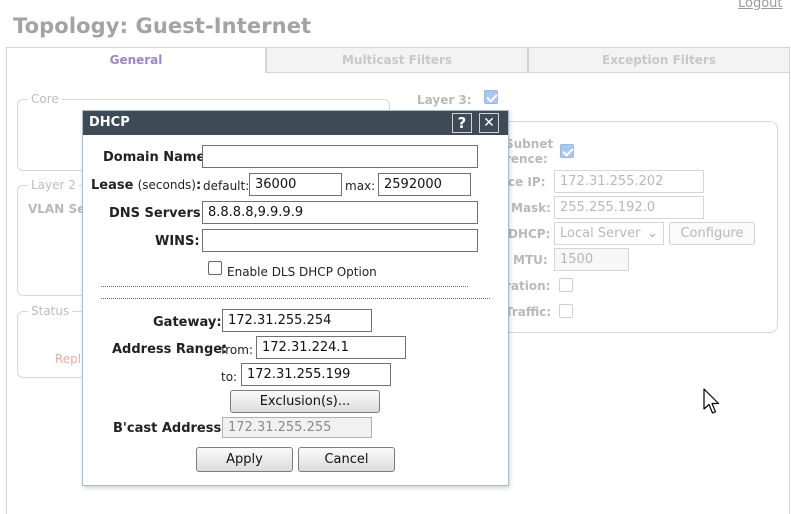  I want to click on lease-unit: (seconds), so click(166, 185).